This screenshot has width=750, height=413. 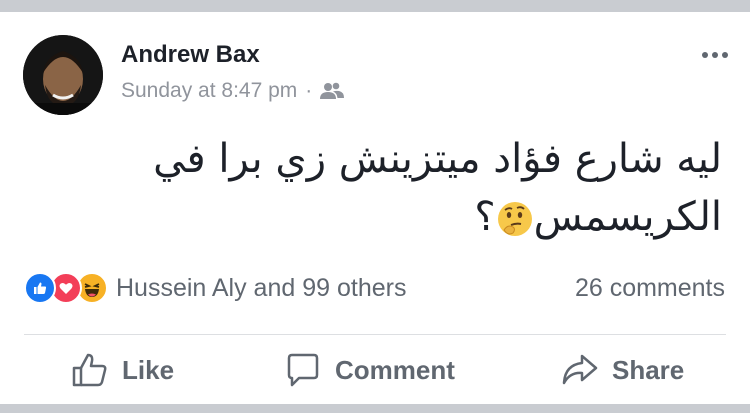 What do you see at coordinates (648, 369) in the screenshot?
I see `share-label: Share` at bounding box center [648, 369].